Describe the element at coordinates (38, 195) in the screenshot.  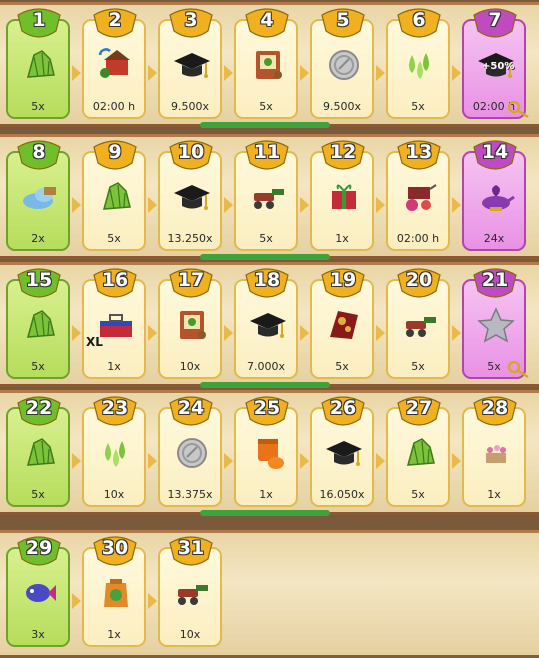
I see `day-card-8: 8 2x` at that location.